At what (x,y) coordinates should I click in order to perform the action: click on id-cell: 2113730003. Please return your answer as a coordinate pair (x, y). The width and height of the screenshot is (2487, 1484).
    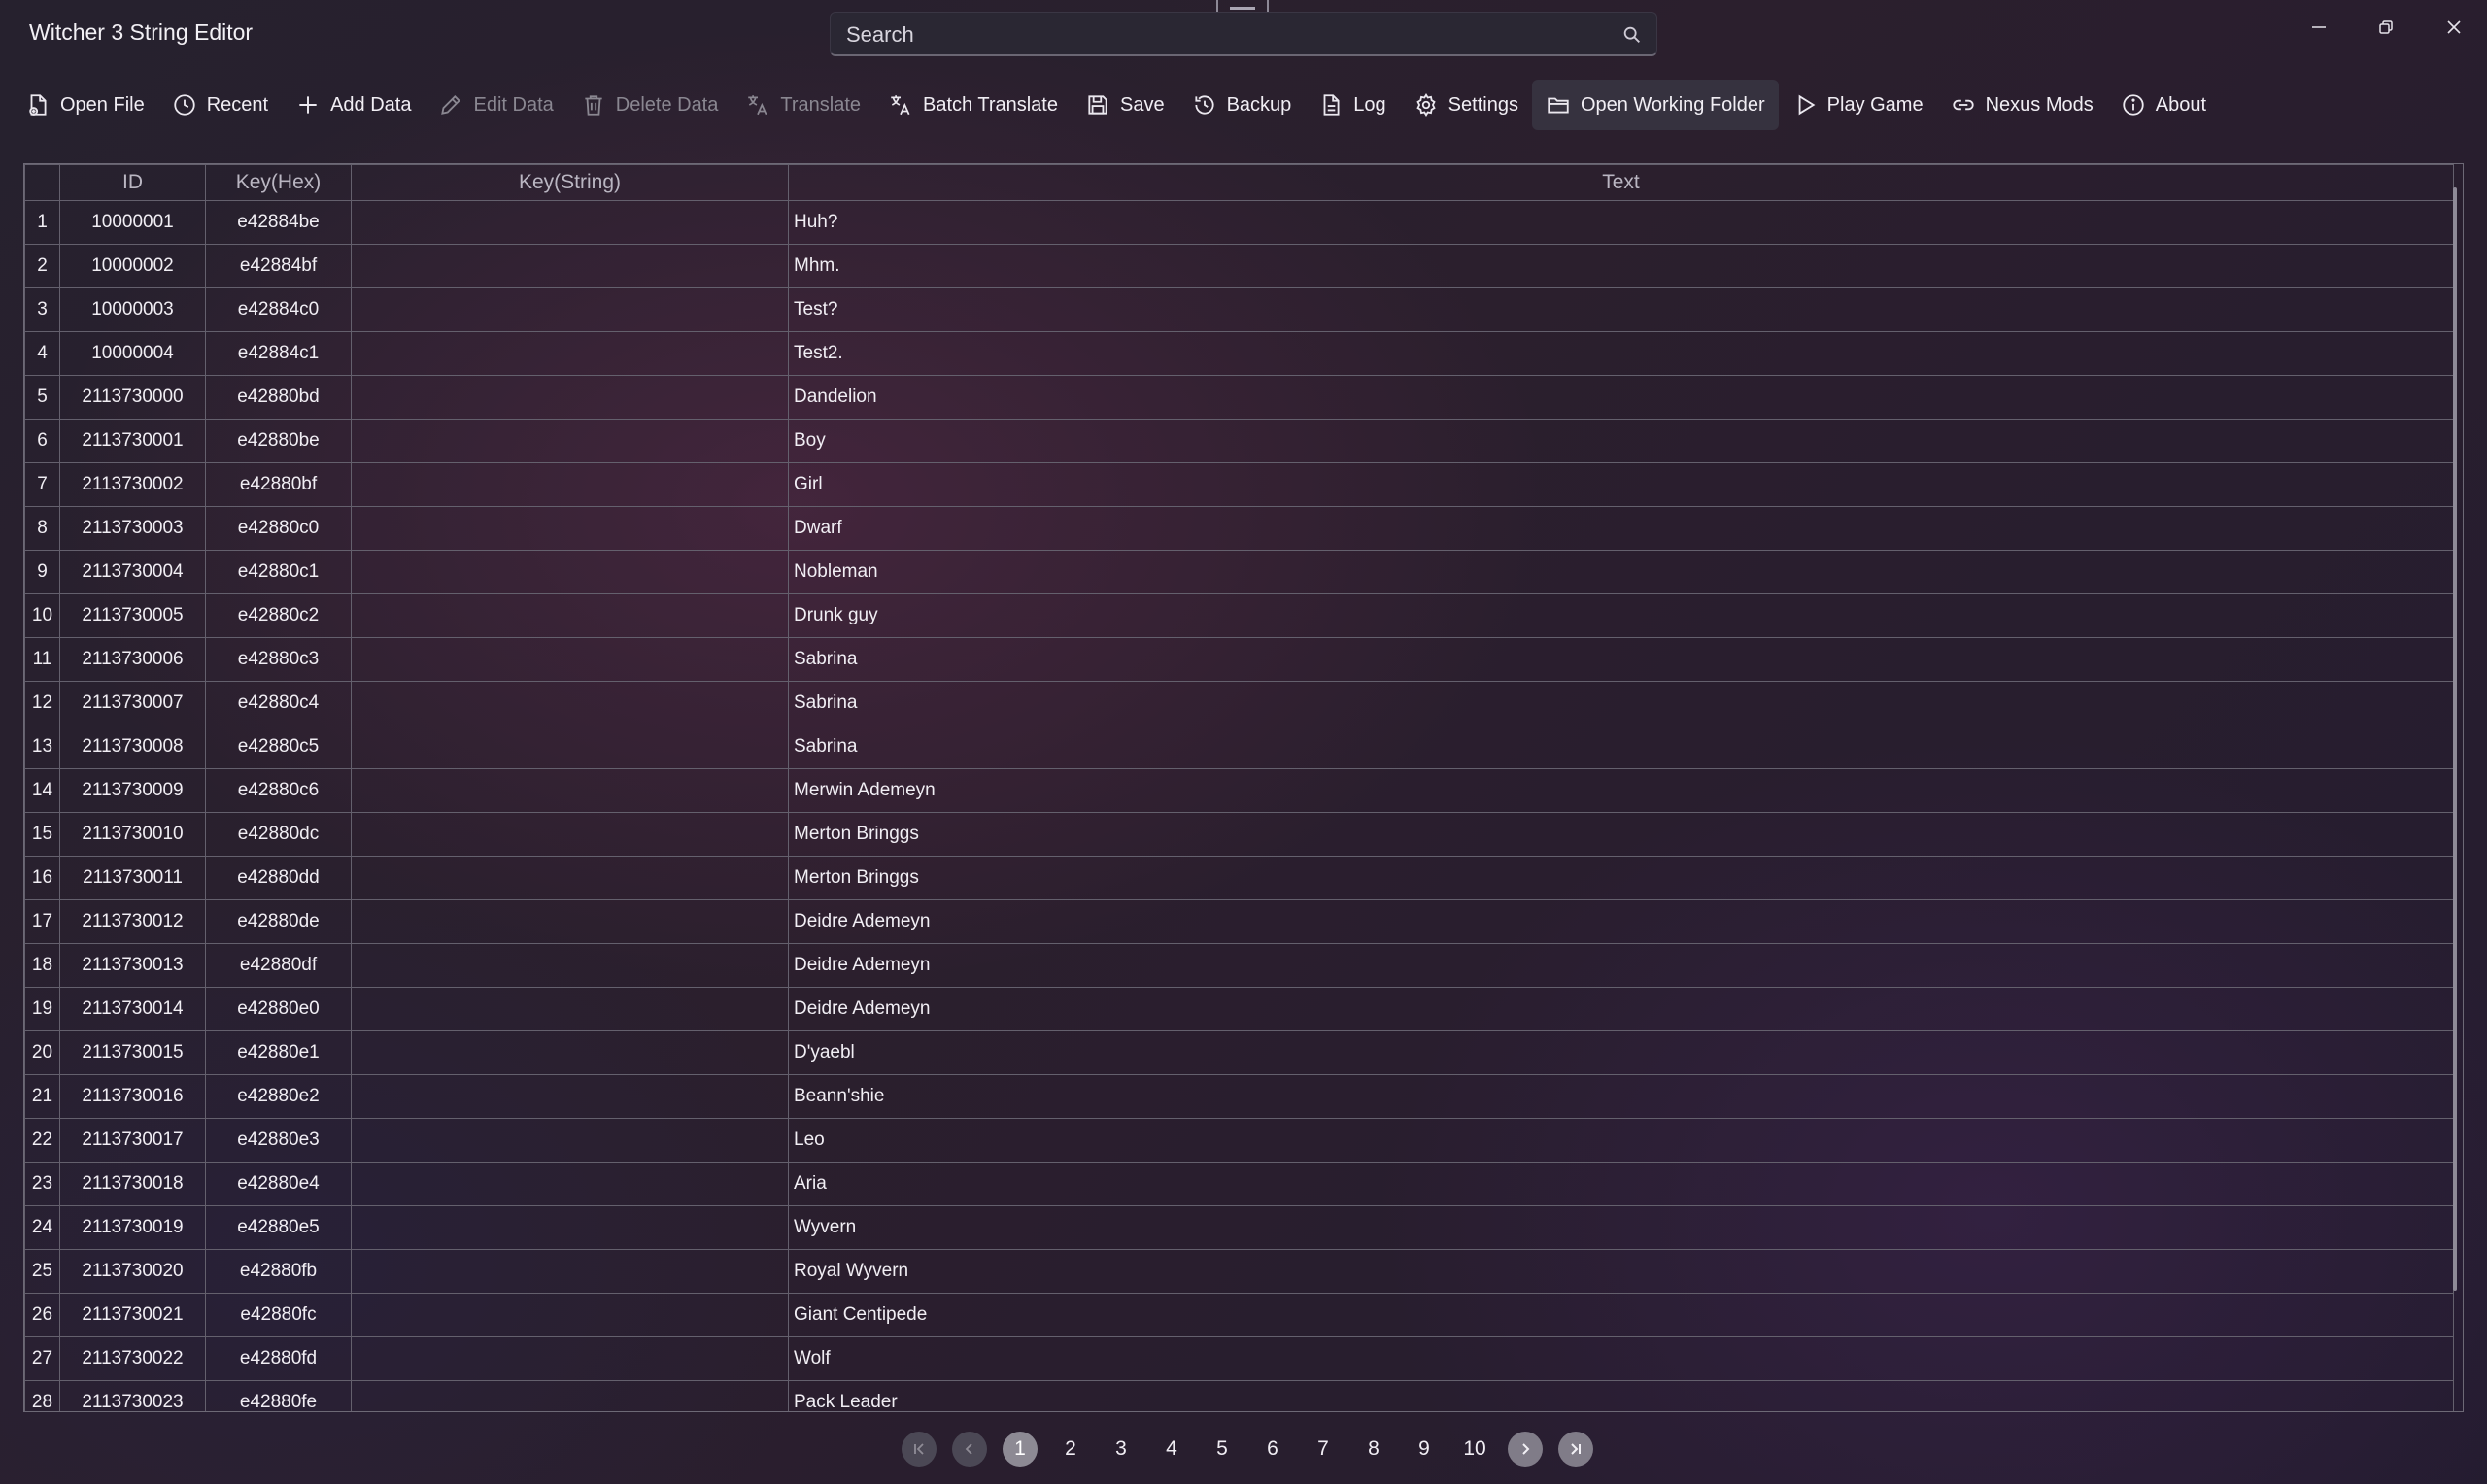
    Looking at the image, I should click on (132, 528).